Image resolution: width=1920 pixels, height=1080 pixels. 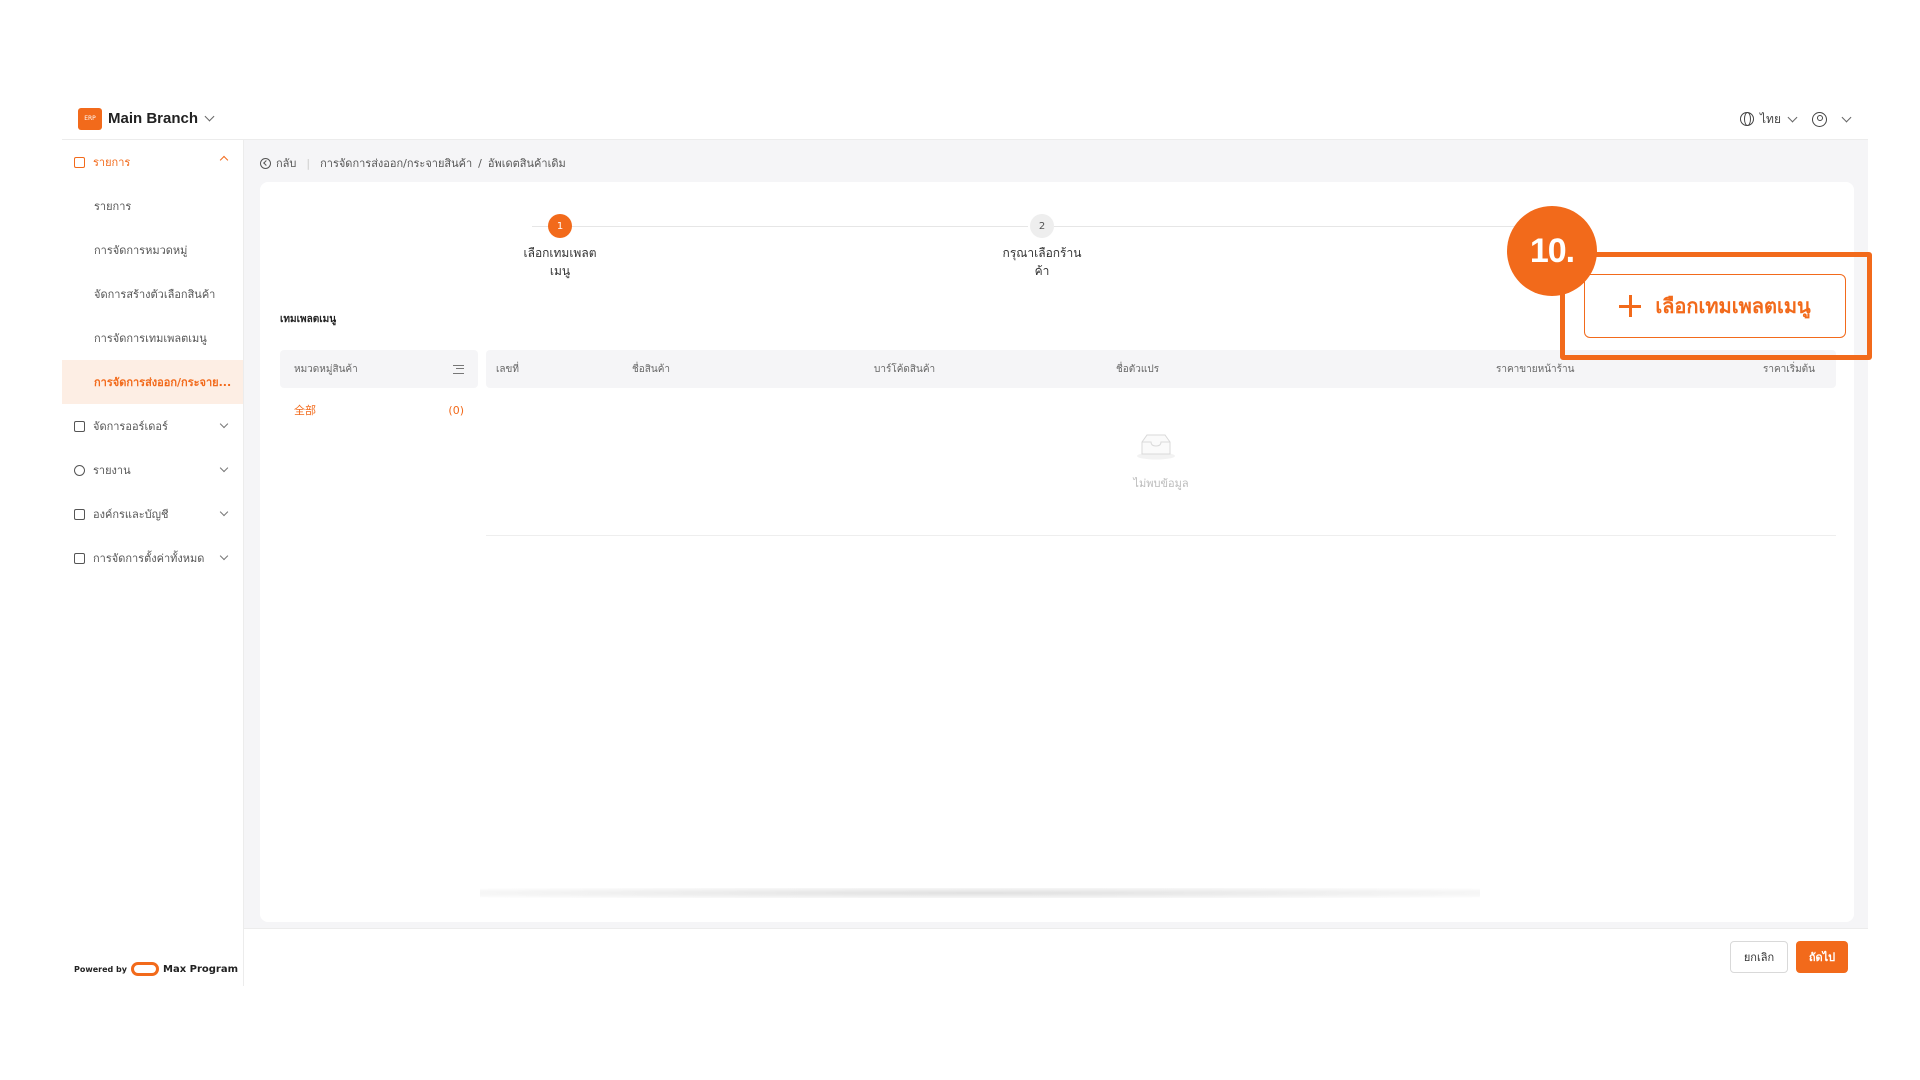 What do you see at coordinates (79, 162) in the screenshot?
I see `list-icon` at bounding box center [79, 162].